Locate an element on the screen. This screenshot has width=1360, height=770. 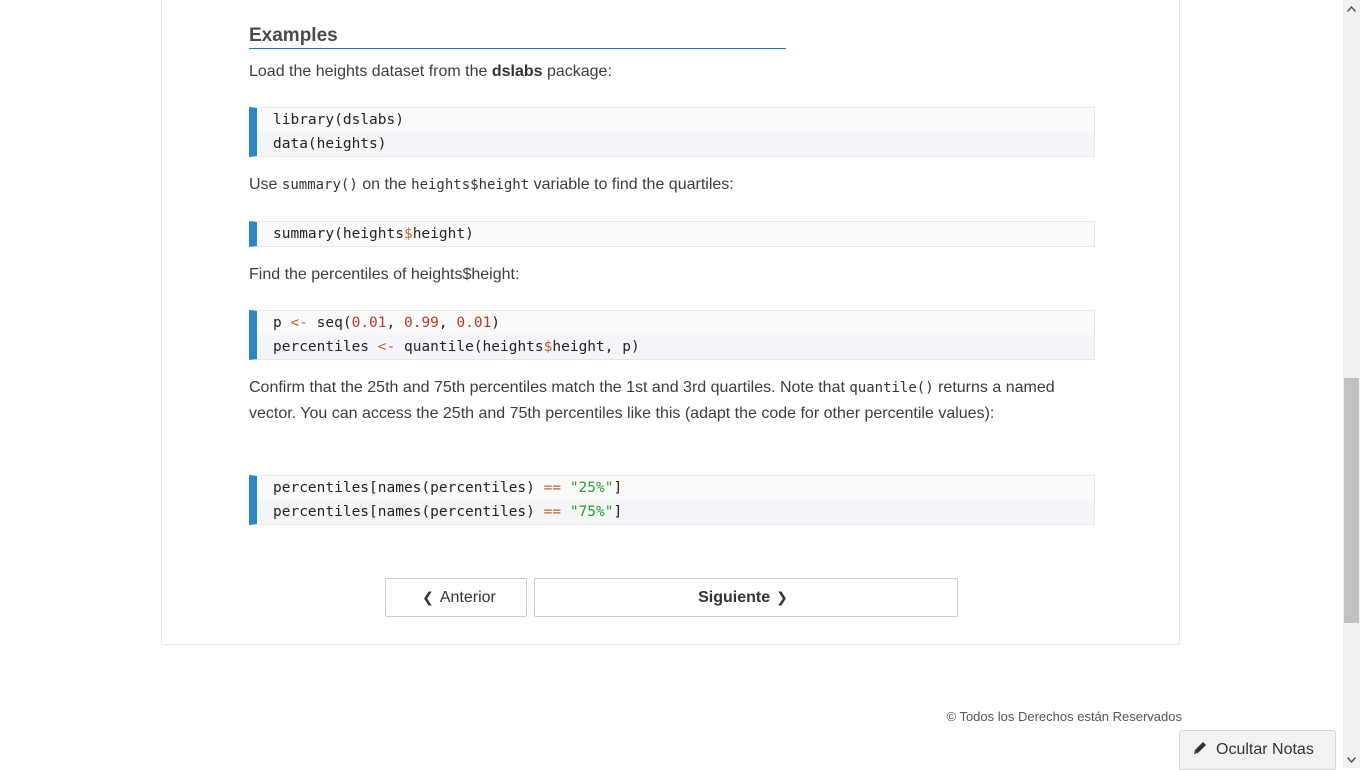
hide-notes-label: Ocultar Notas is located at coordinates (1265, 749).